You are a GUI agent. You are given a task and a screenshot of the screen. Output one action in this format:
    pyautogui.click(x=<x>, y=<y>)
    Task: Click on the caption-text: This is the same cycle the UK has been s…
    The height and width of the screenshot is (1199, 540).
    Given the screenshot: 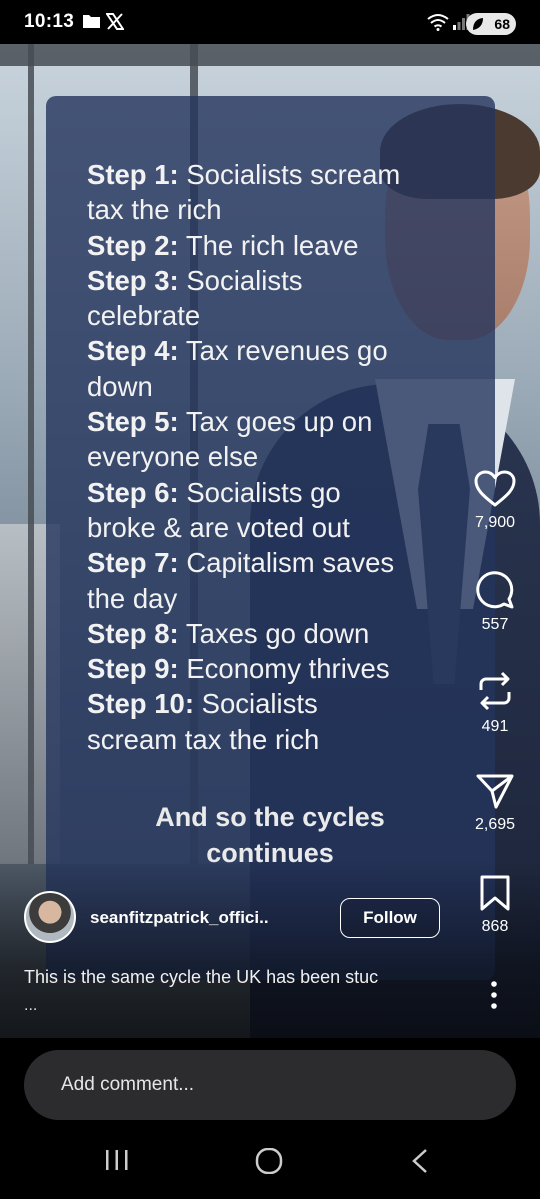 What is the action you would take?
    pyautogui.click(x=239, y=977)
    